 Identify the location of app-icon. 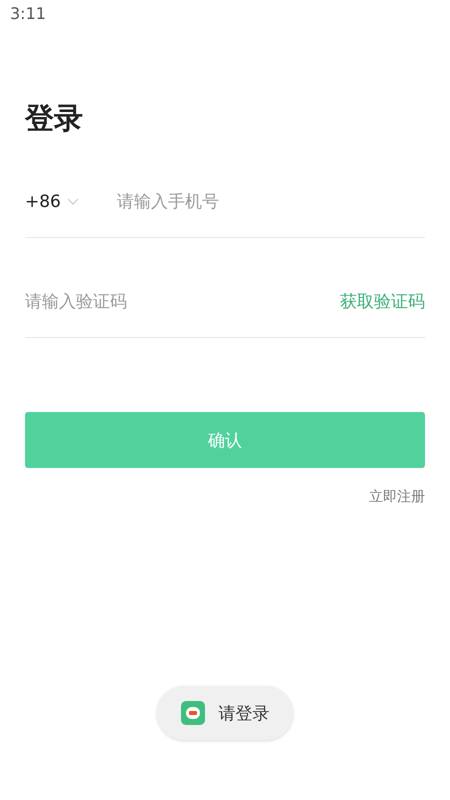
(192, 713).